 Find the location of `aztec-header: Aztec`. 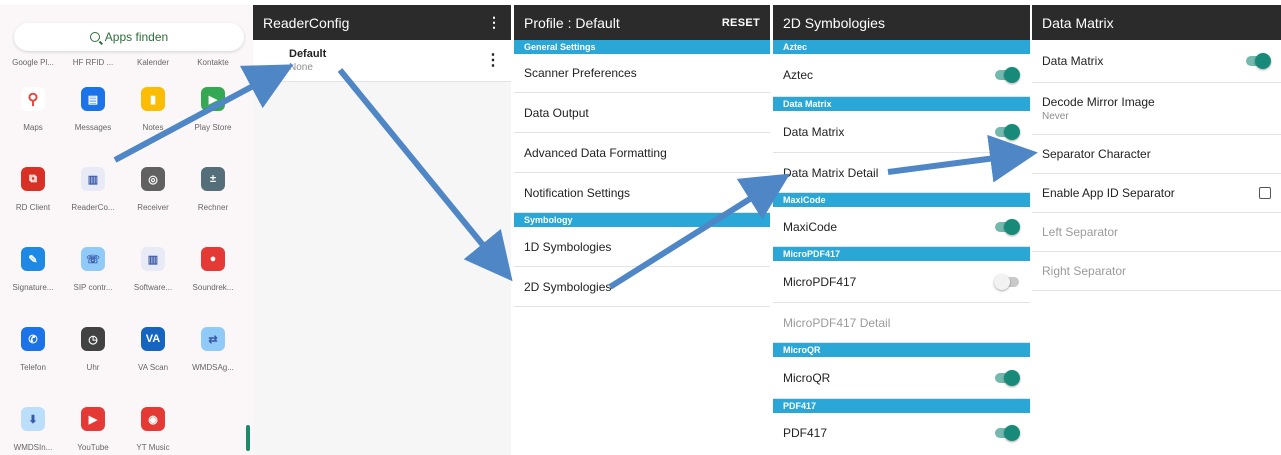

aztec-header: Aztec is located at coordinates (901, 47).